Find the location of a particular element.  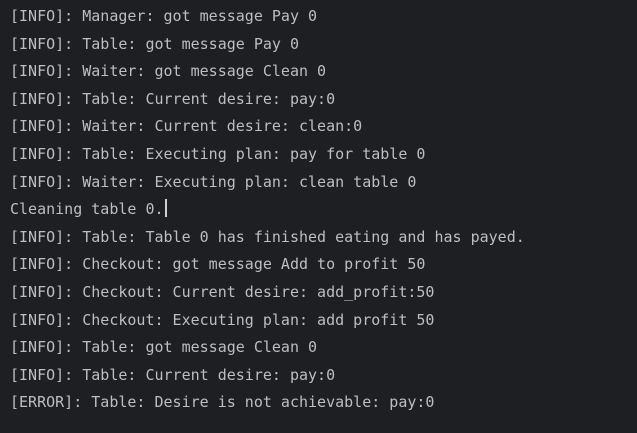

log-line: [INFO]: Waiter: got message Clean 0 is located at coordinates (168, 71).